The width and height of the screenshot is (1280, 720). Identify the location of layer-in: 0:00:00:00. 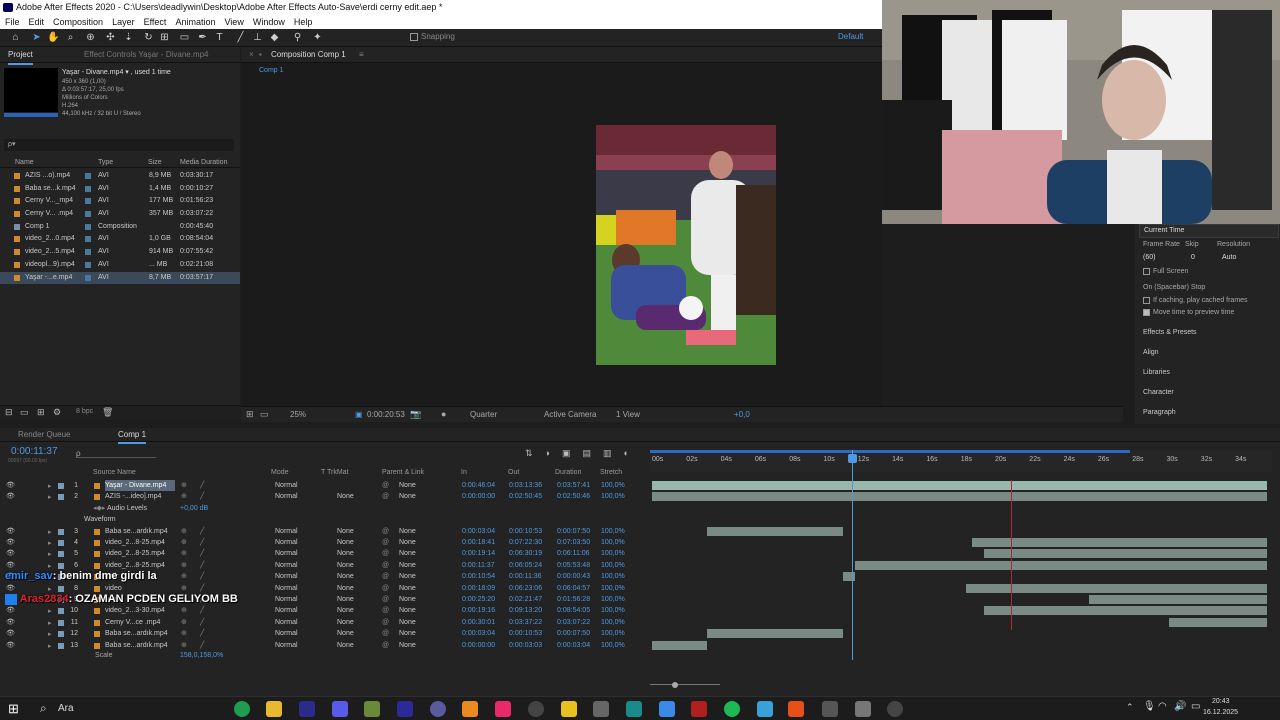
(478, 645).